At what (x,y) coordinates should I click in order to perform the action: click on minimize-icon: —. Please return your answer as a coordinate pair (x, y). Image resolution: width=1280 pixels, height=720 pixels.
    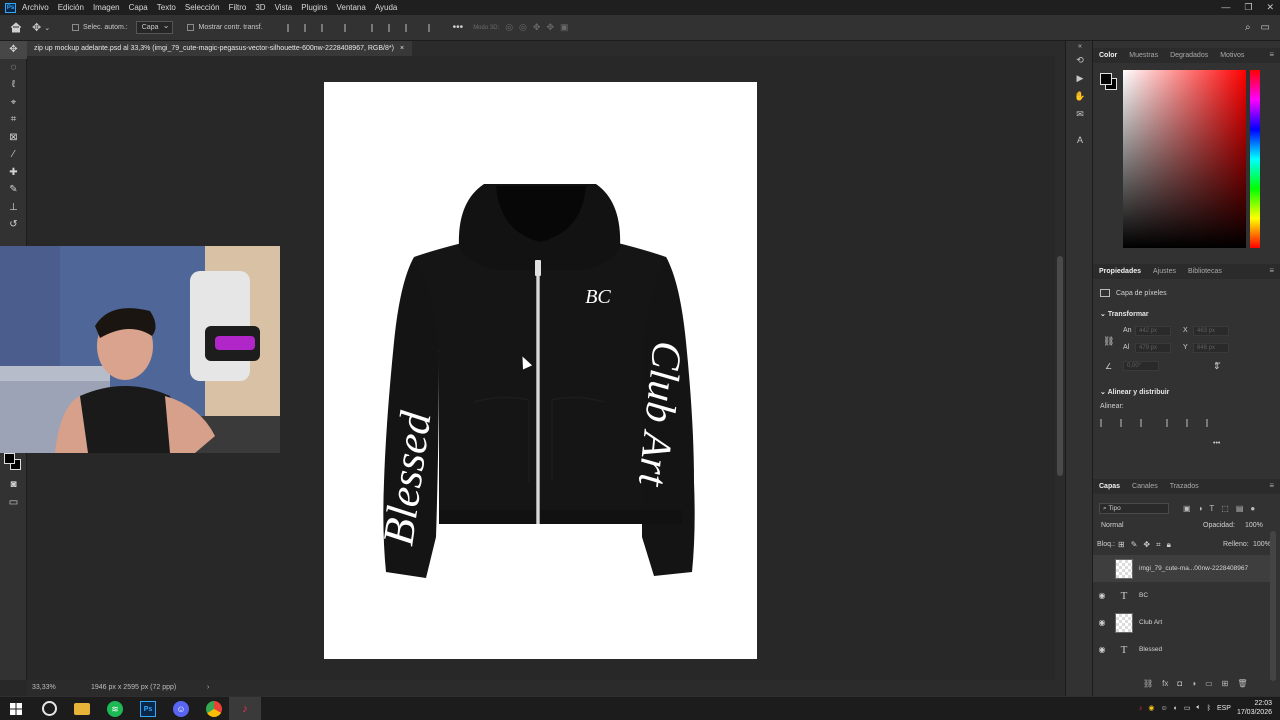
    Looking at the image, I should click on (1225, 7).